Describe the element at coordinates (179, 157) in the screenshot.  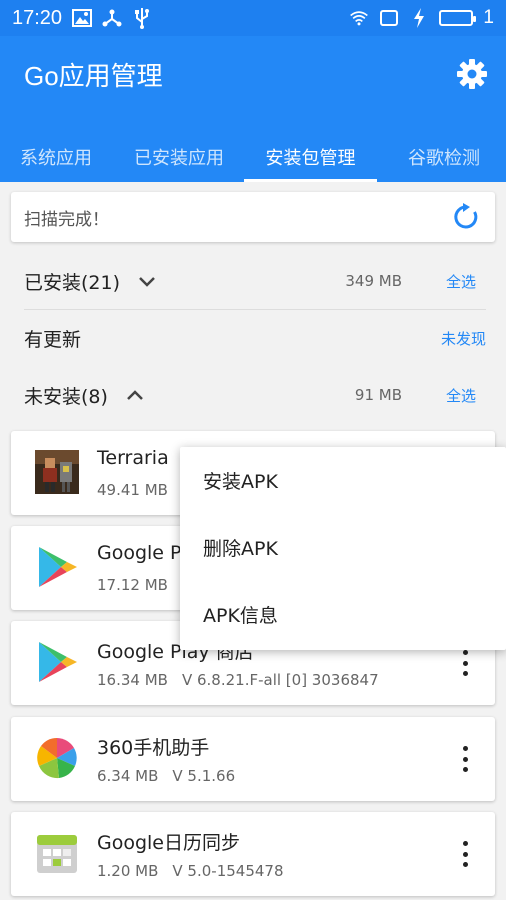
I see `tab-installed-apps: 已安装应用` at that location.